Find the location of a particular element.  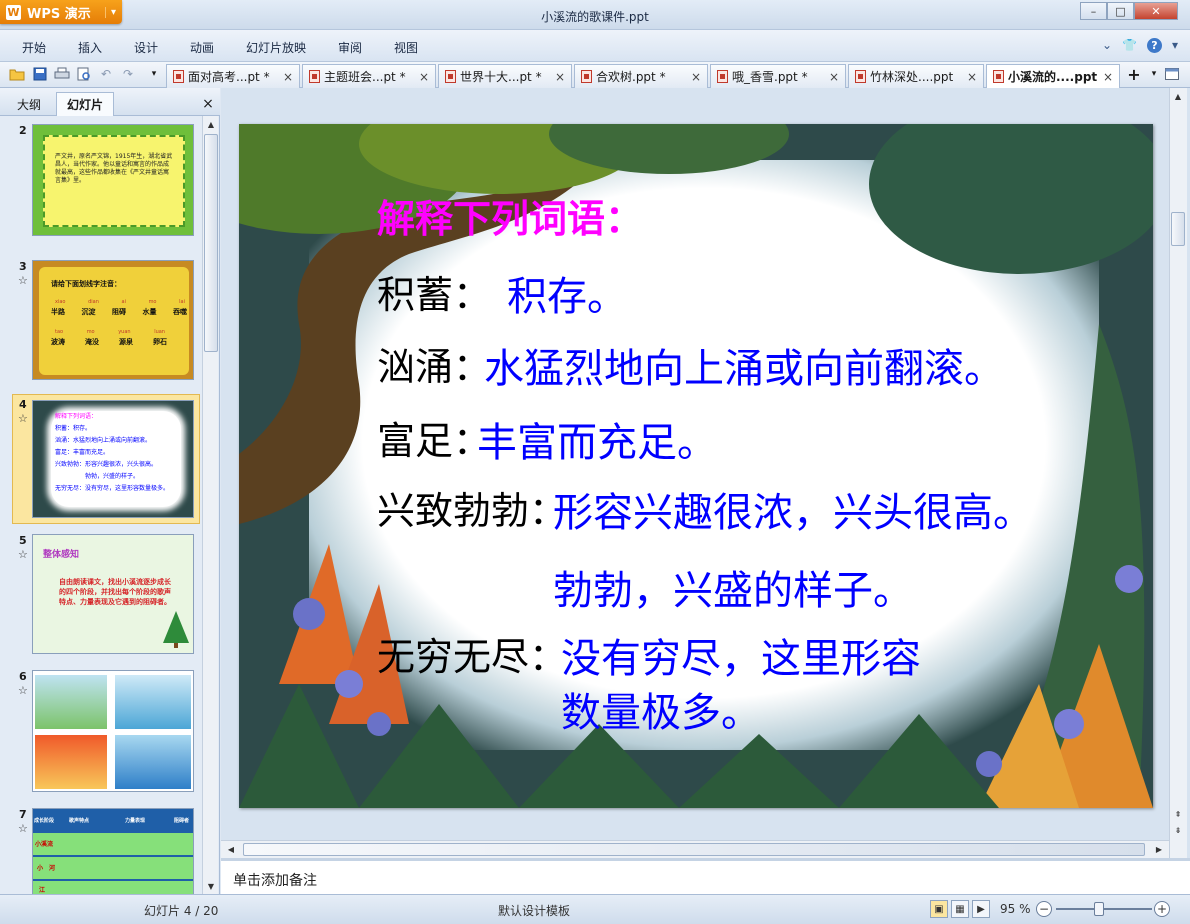

thumb-table-cell: 力量表现 is located at coordinates (135, 821).